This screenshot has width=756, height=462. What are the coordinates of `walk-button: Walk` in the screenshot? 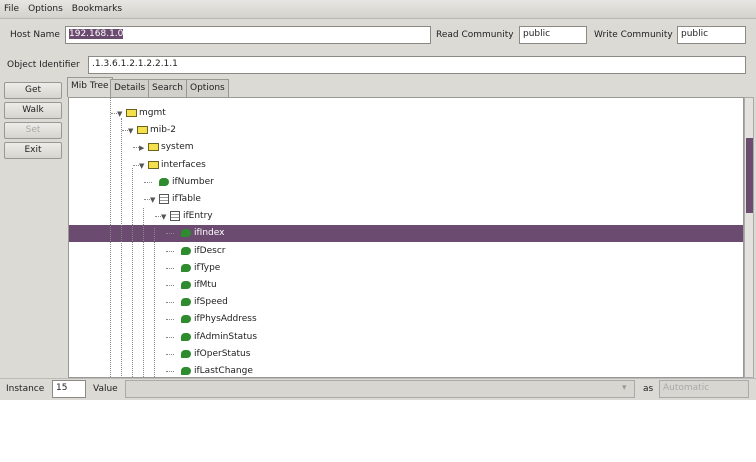 It's located at (33, 110).